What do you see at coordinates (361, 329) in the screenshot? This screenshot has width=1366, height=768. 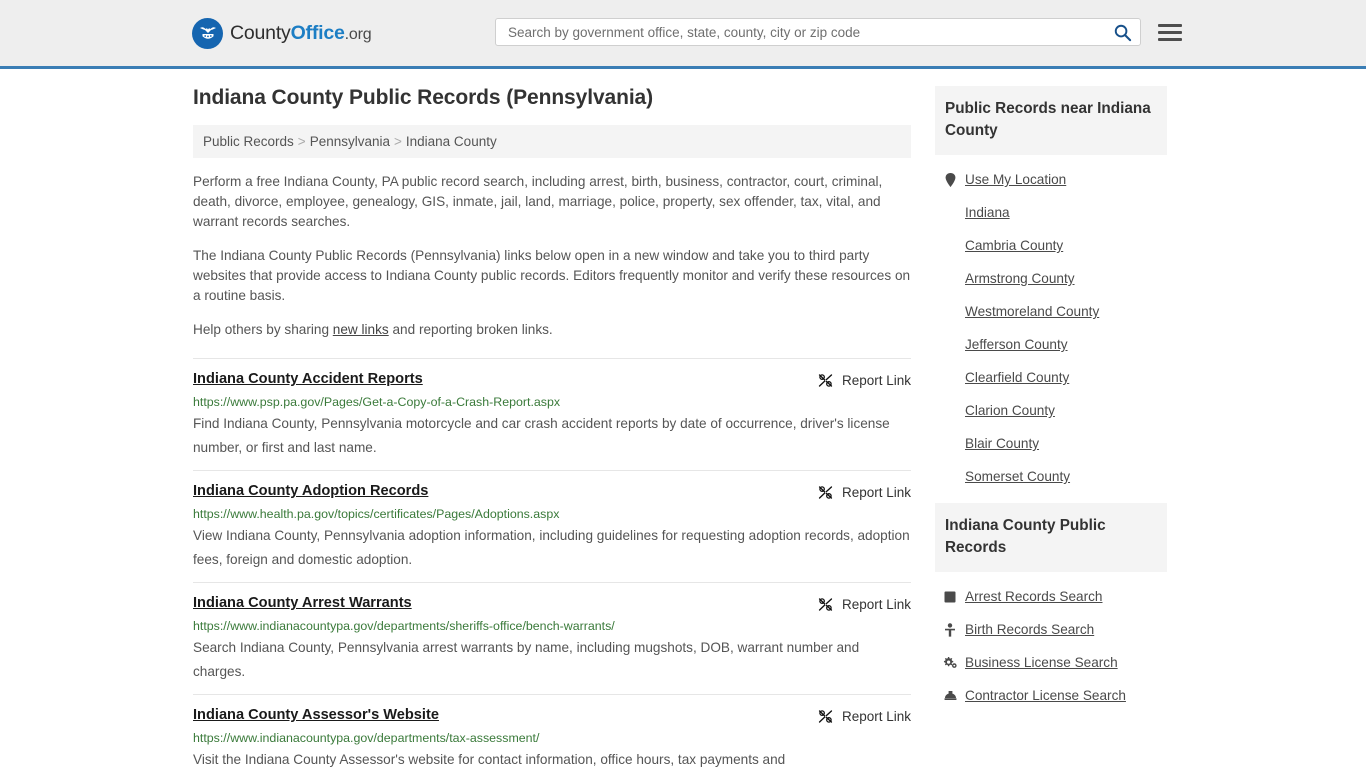 I see `new-links-link: new links` at bounding box center [361, 329].